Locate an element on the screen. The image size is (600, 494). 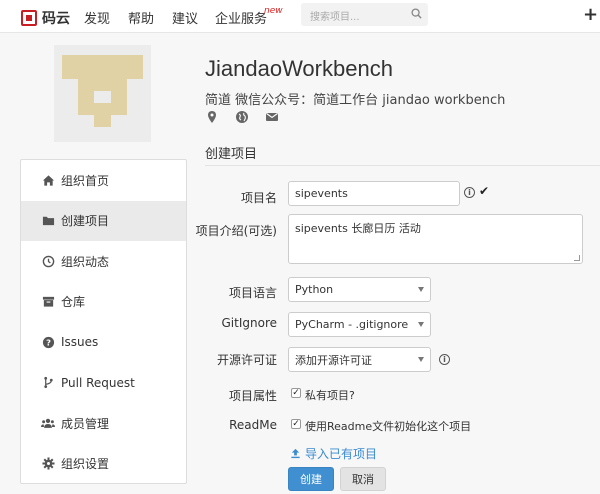
search-icon is located at coordinates (416, 13).